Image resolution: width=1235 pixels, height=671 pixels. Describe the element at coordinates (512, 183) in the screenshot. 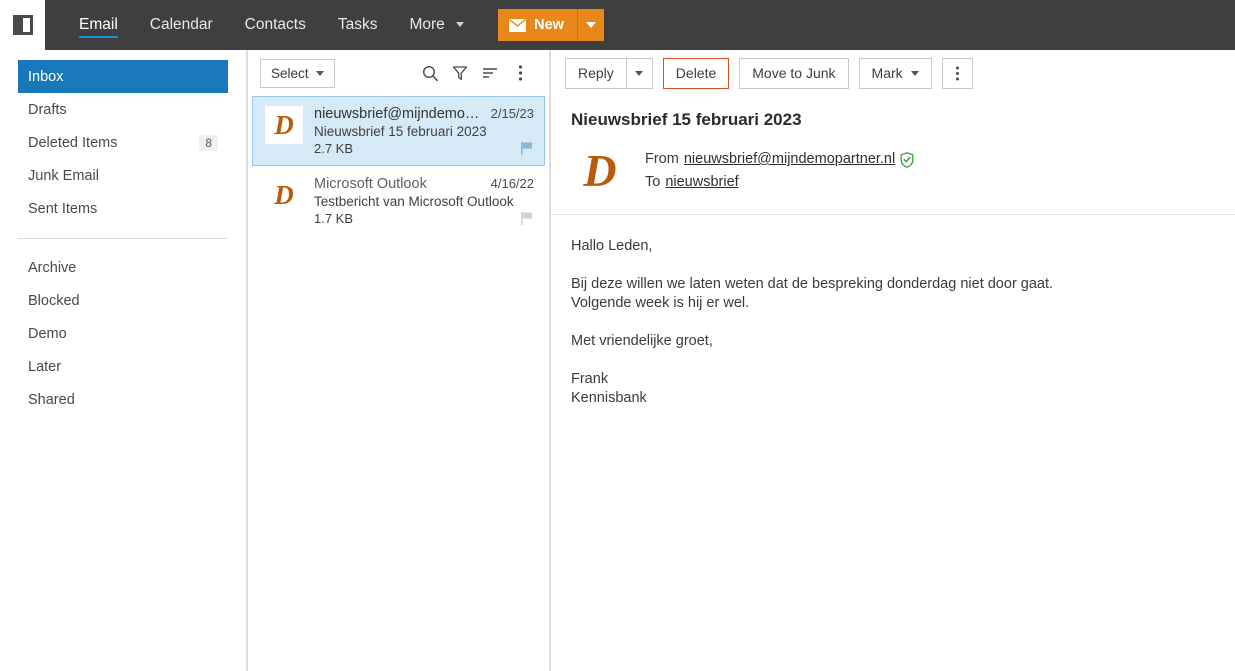

I see `message-date: 4/16/22` at that location.